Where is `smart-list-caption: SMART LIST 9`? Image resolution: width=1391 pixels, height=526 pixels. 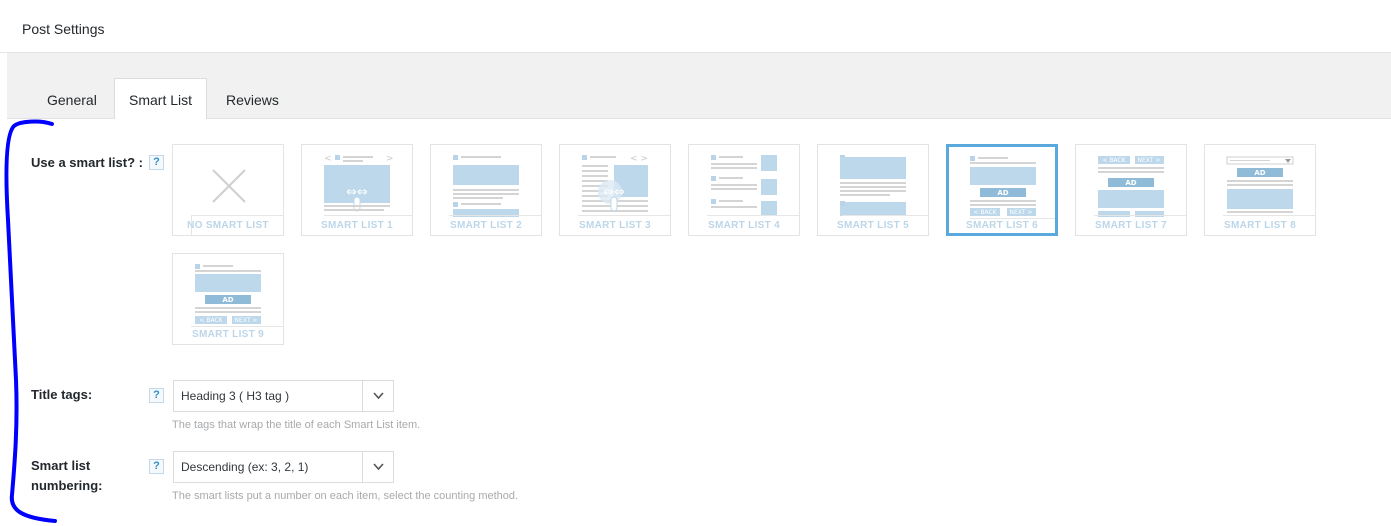 smart-list-caption: SMART LIST 9 is located at coordinates (228, 334).